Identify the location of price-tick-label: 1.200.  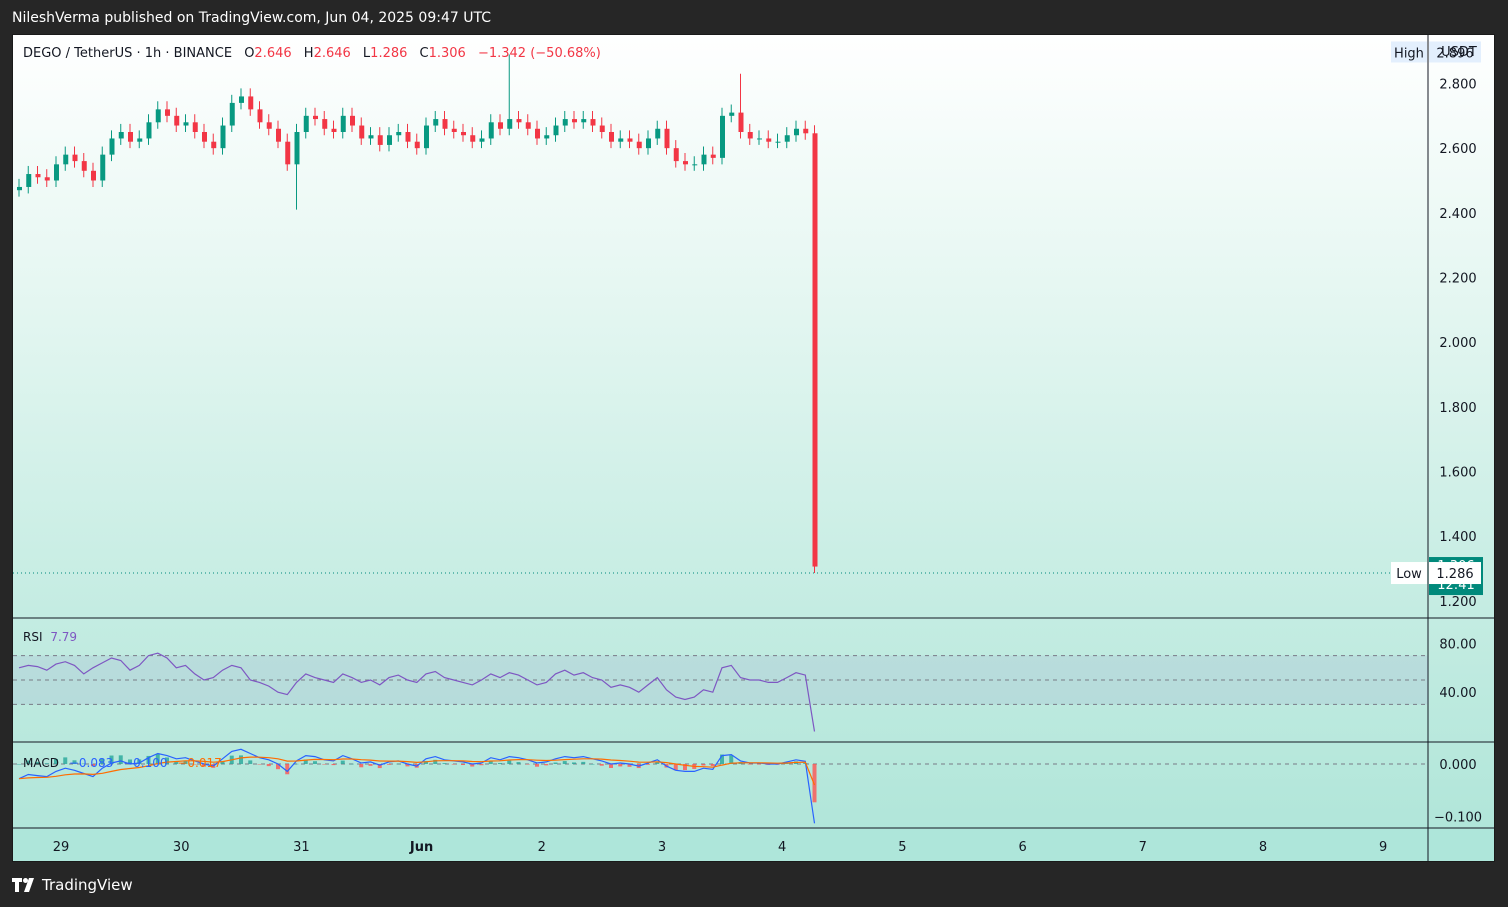
(1457, 602).